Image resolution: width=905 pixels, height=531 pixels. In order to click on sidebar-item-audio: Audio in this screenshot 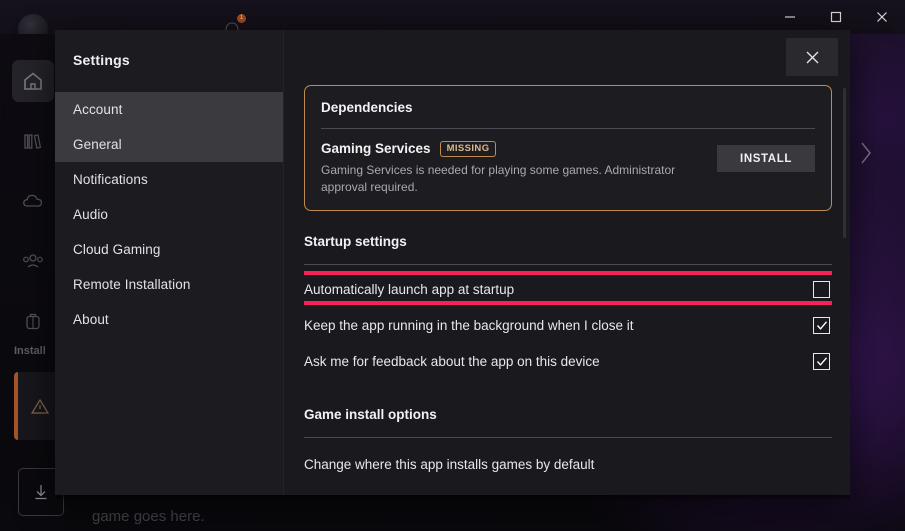, I will do `click(169, 214)`.